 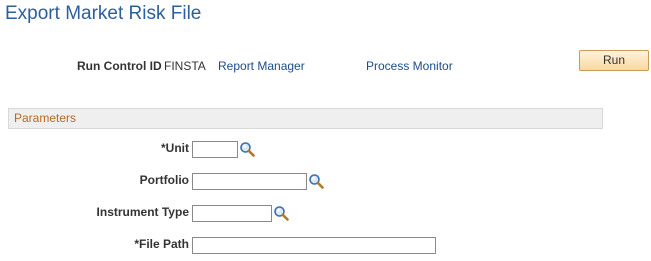 I want to click on portfolio-input, so click(x=249, y=181).